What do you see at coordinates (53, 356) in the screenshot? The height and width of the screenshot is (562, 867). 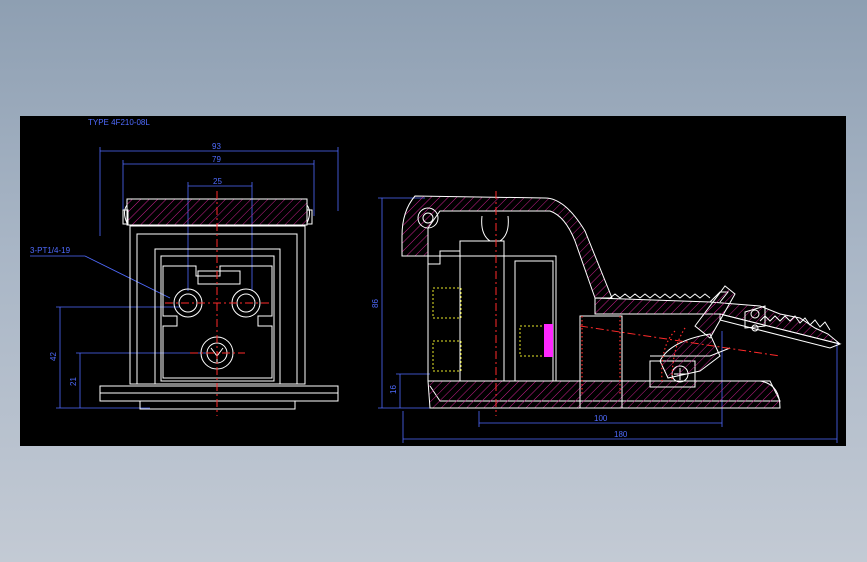 I see `dim-42: 42` at bounding box center [53, 356].